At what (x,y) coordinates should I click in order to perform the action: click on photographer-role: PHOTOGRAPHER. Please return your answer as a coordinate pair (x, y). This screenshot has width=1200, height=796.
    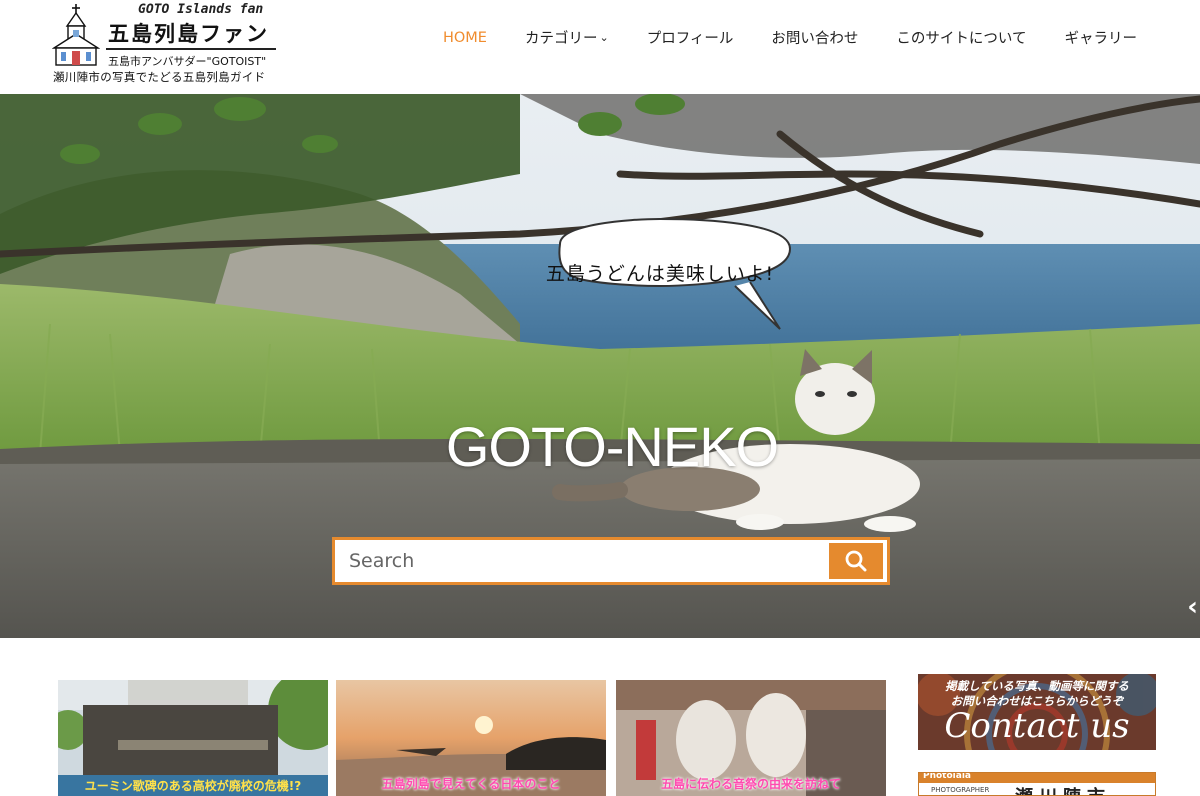
    Looking at the image, I should click on (960, 790).